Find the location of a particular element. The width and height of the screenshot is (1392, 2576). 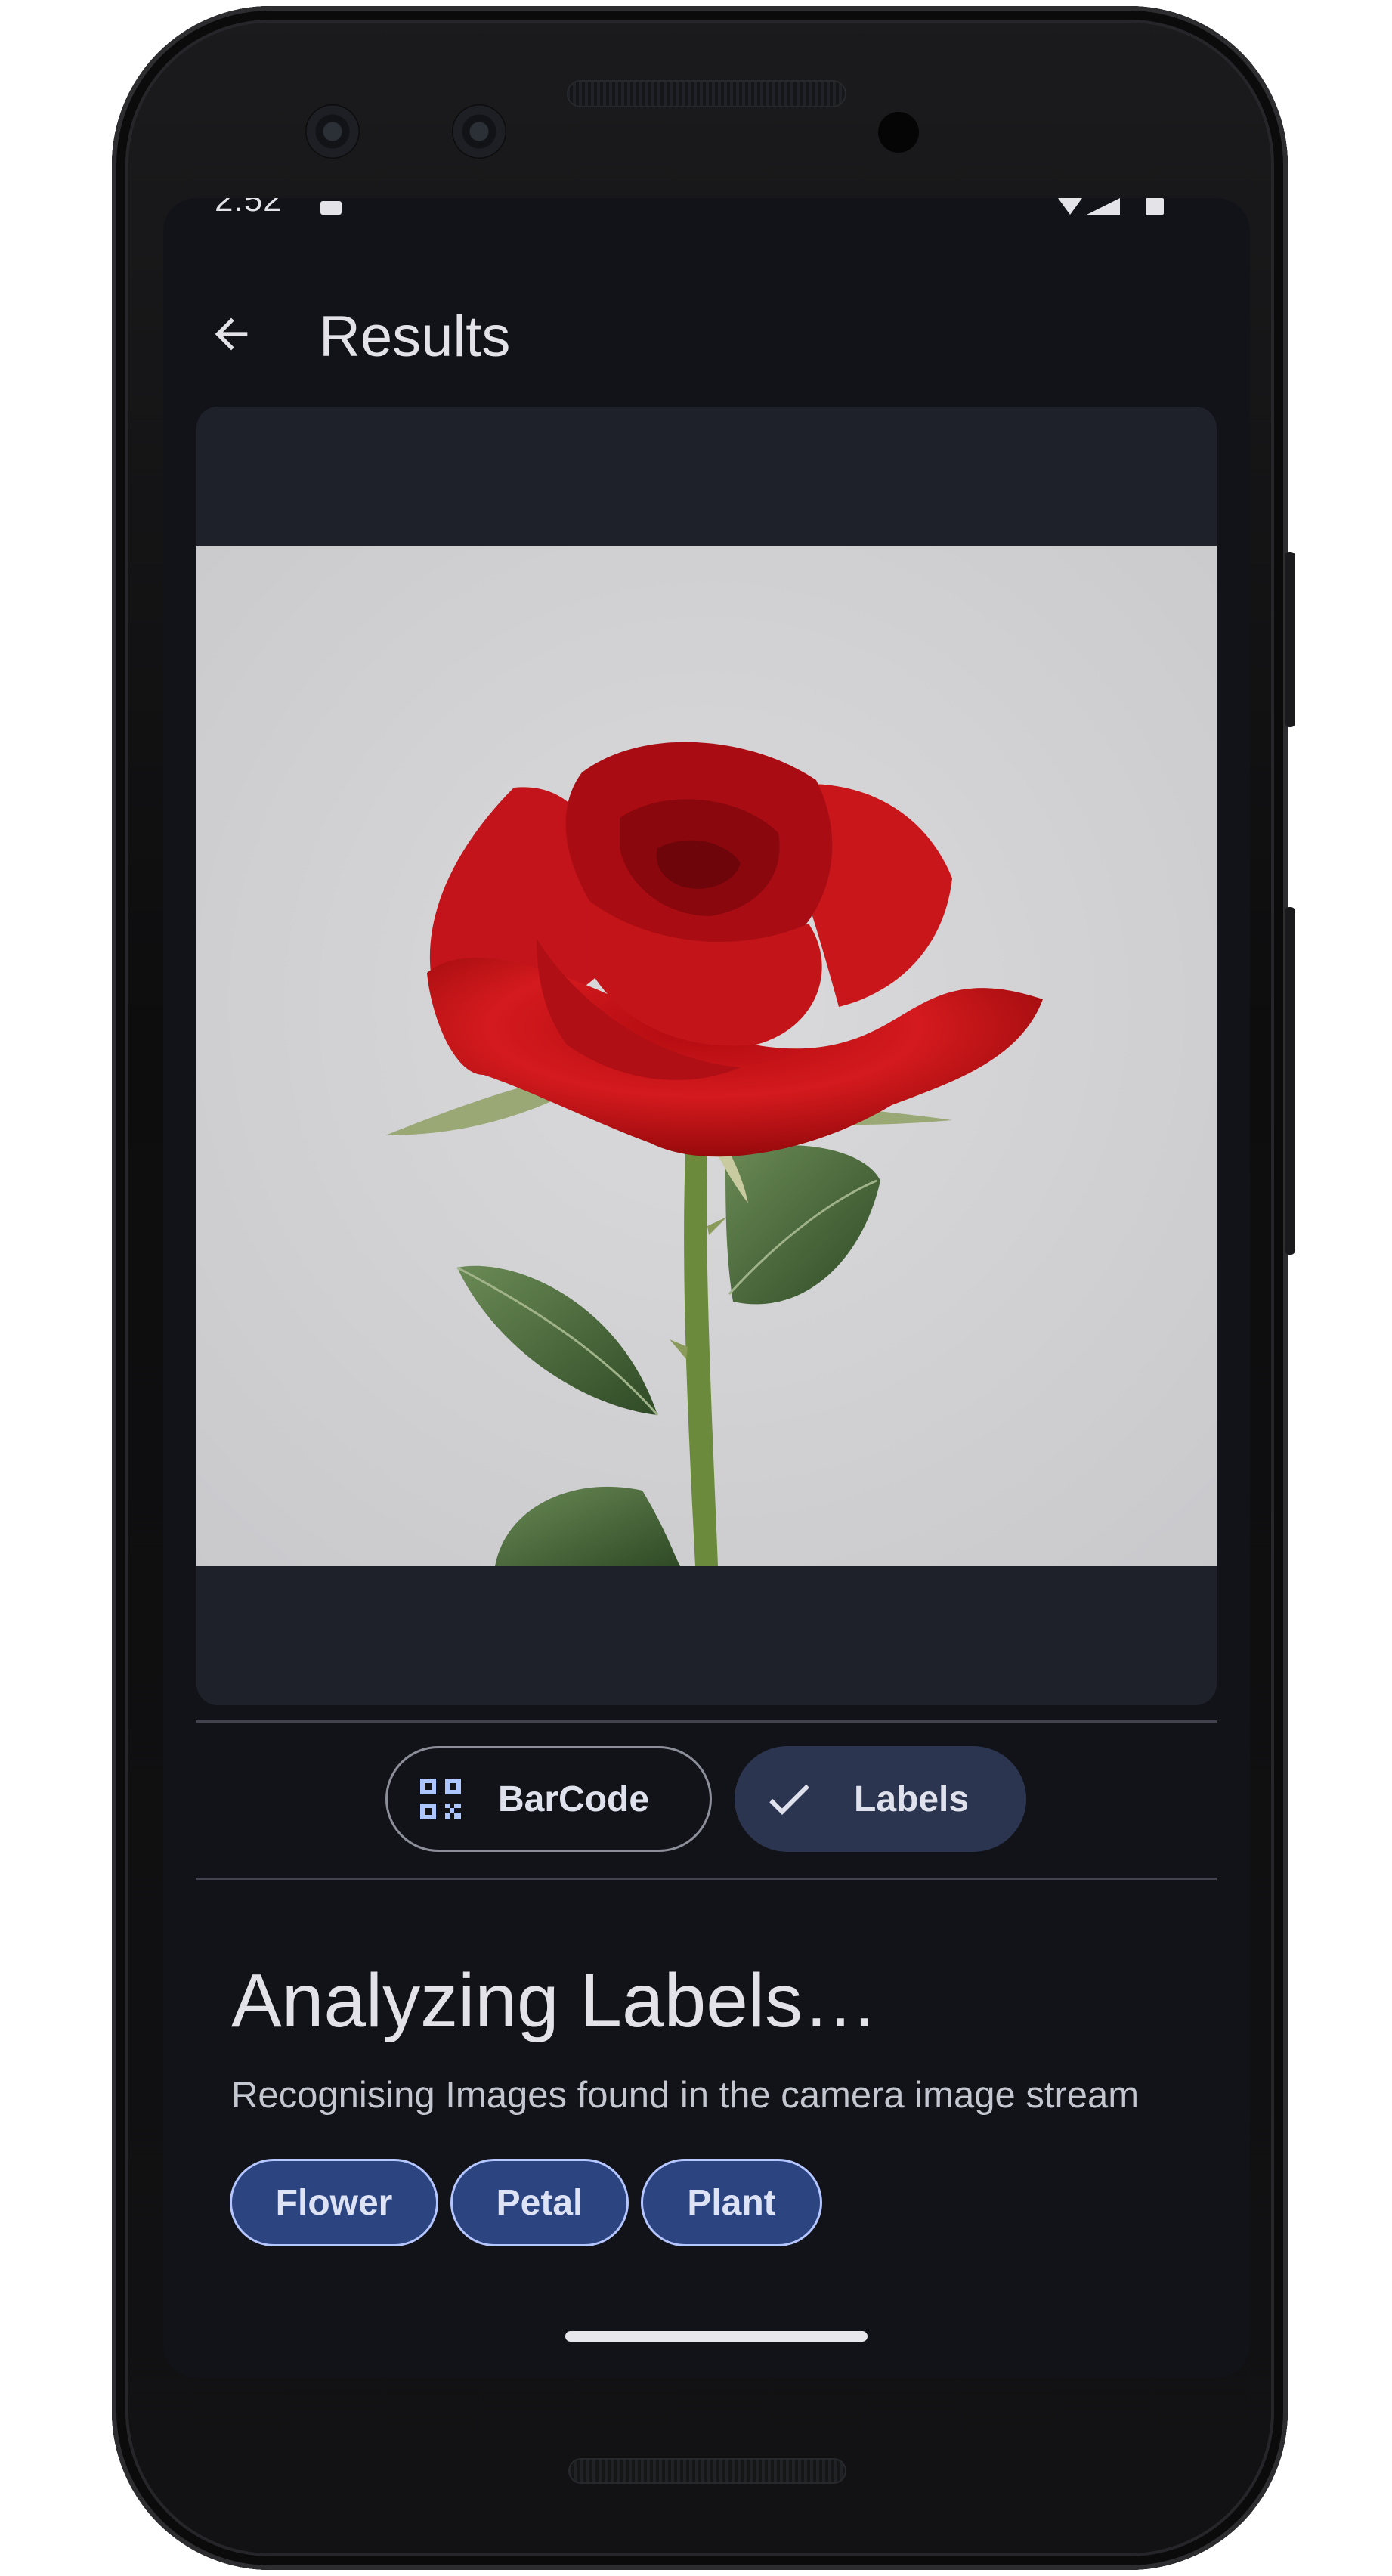

earpiece-speaker is located at coordinates (706, 93).